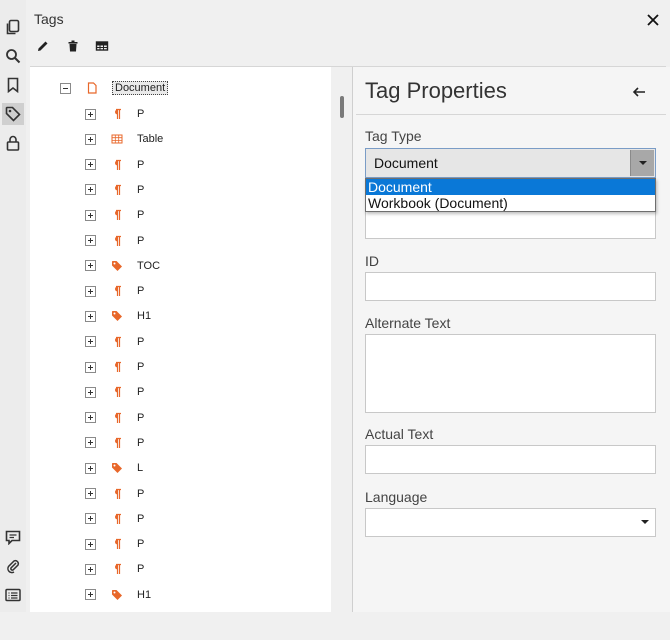 The height and width of the screenshot is (640, 670). What do you see at coordinates (342, 107) in the screenshot?
I see `tree-scrollbar-thumb` at bounding box center [342, 107].